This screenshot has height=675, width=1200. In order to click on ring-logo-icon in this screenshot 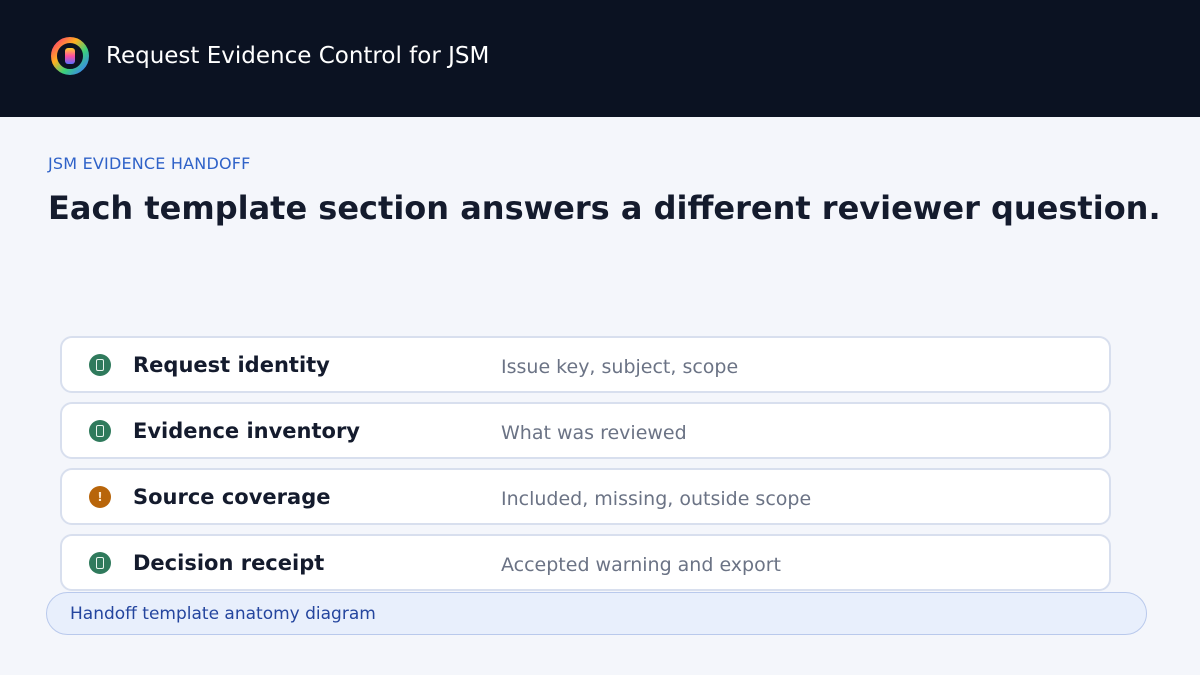, I will do `click(70, 56)`.